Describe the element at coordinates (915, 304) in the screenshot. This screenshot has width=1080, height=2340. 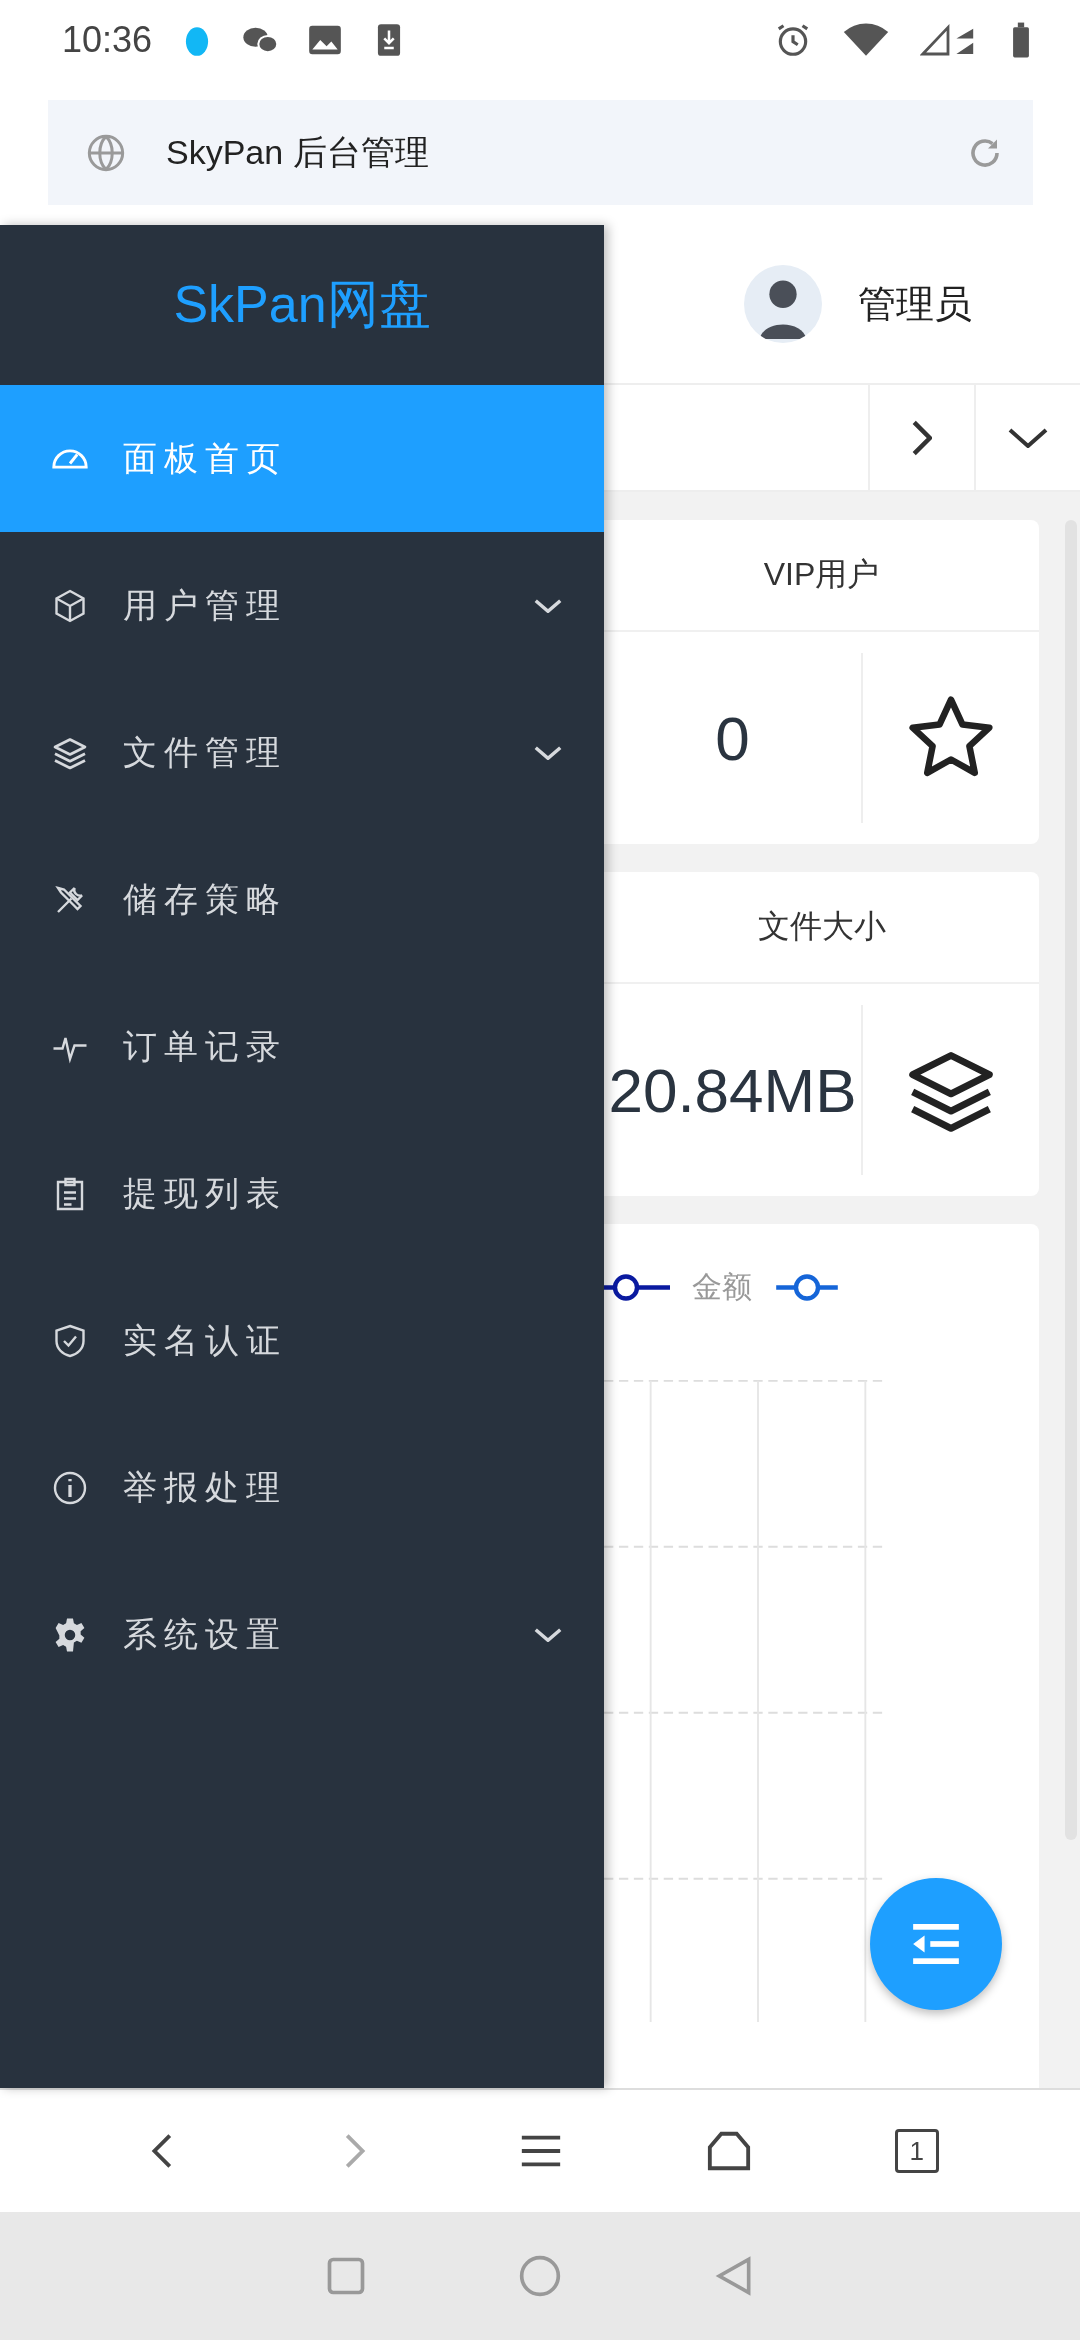
I see `user-name: 管理员` at that location.